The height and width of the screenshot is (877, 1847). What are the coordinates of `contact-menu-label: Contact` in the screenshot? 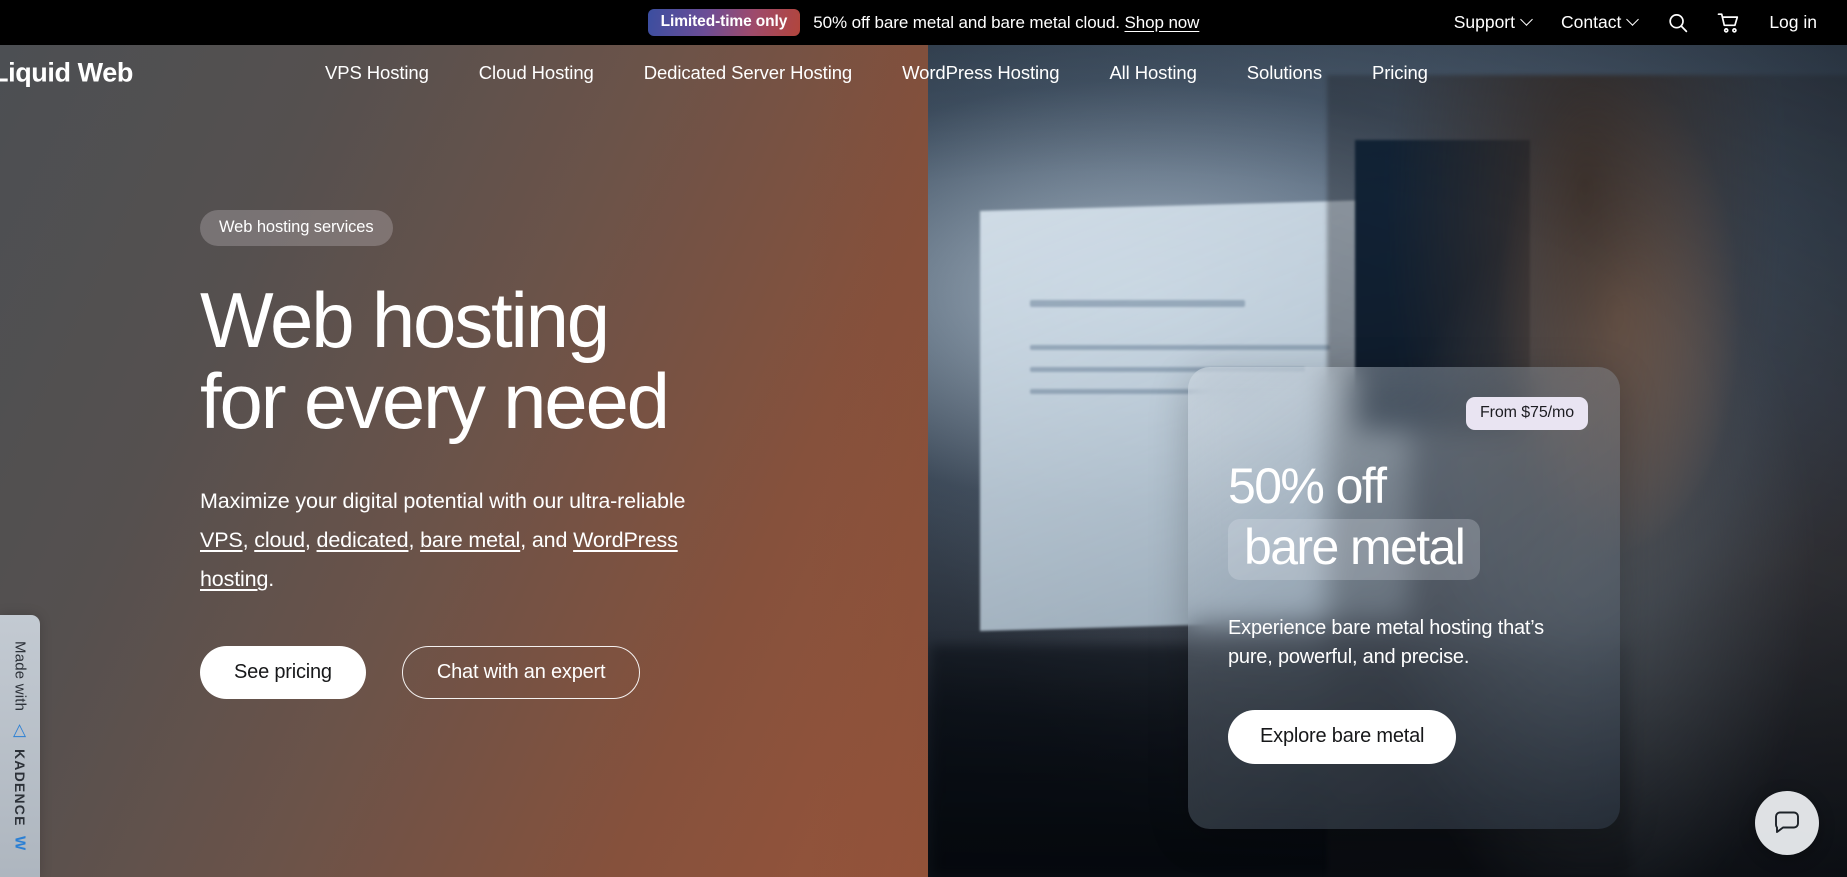 It's located at (1591, 22).